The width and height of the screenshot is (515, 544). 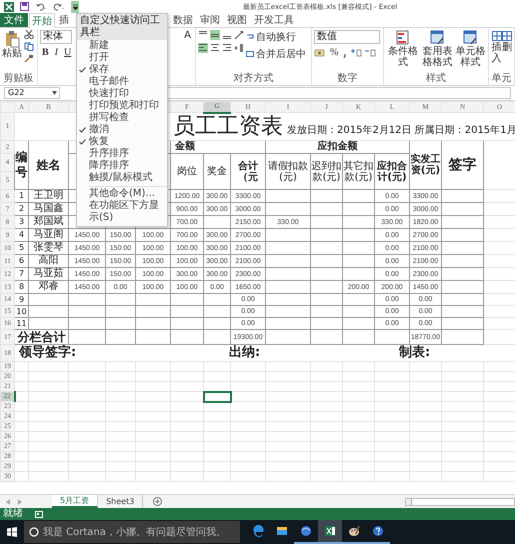 I want to click on merge-center-button: 合并后居中, so click(x=276, y=54).